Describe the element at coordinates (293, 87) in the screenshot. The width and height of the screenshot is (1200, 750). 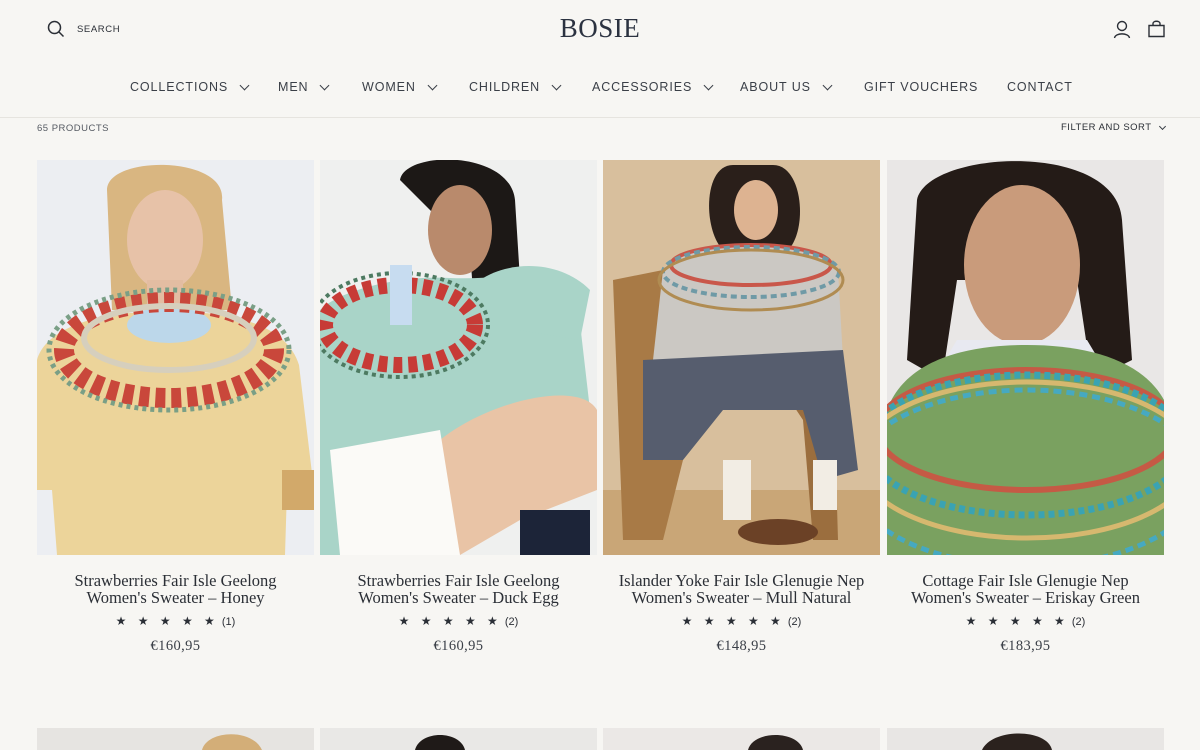
I see `nav-label: MEN` at that location.